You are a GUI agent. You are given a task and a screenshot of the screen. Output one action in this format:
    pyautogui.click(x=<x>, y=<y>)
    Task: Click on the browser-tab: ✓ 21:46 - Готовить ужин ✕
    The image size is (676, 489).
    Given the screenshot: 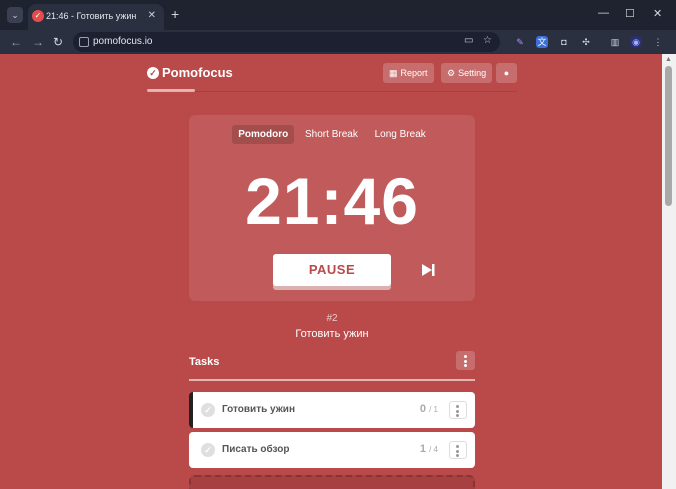 What is the action you would take?
    pyautogui.click(x=96, y=17)
    